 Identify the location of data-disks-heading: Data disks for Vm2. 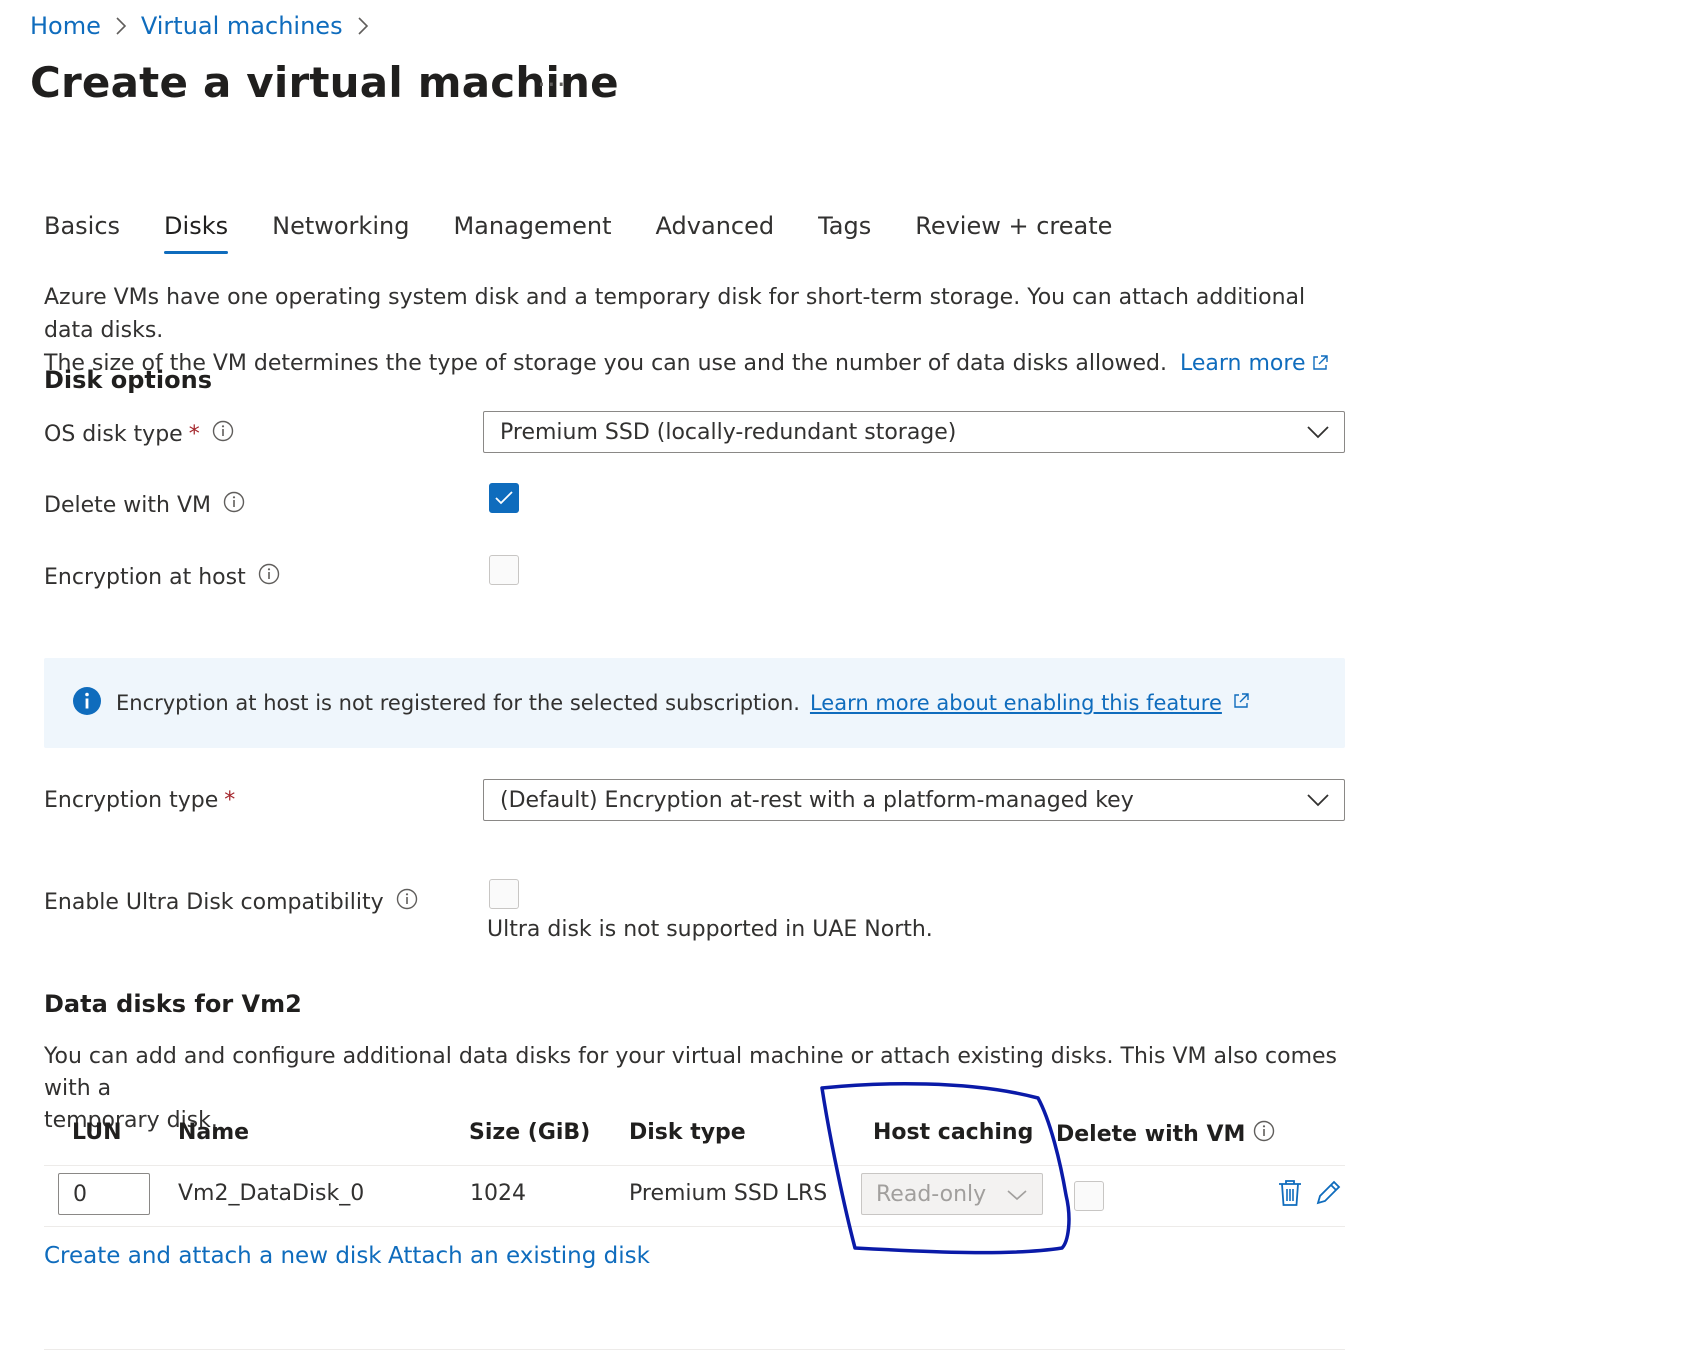
(173, 1004).